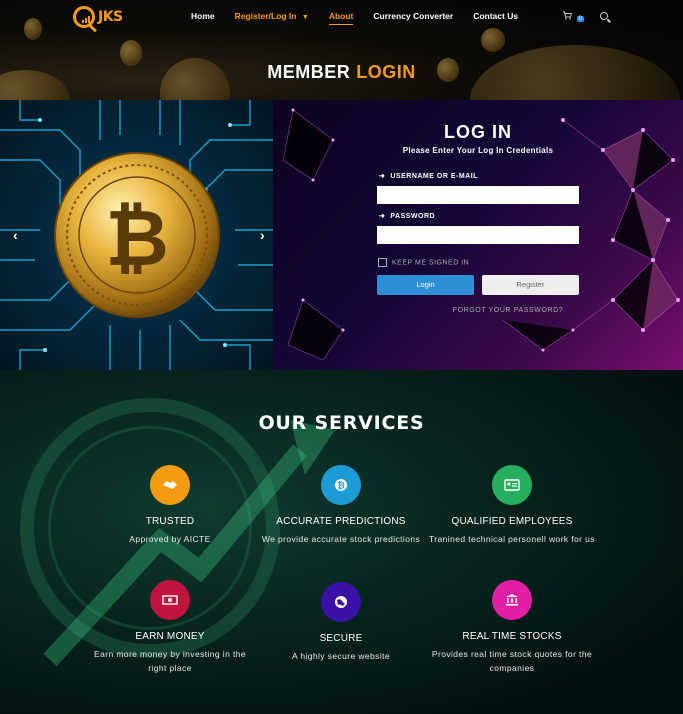  What do you see at coordinates (580, 19) in the screenshot?
I see `cart-count-badge: 0` at bounding box center [580, 19].